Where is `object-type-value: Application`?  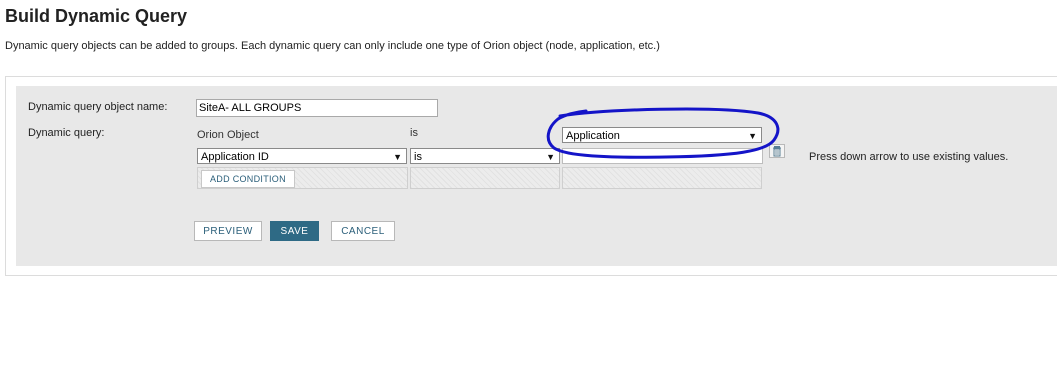
object-type-value: Application is located at coordinates (593, 136).